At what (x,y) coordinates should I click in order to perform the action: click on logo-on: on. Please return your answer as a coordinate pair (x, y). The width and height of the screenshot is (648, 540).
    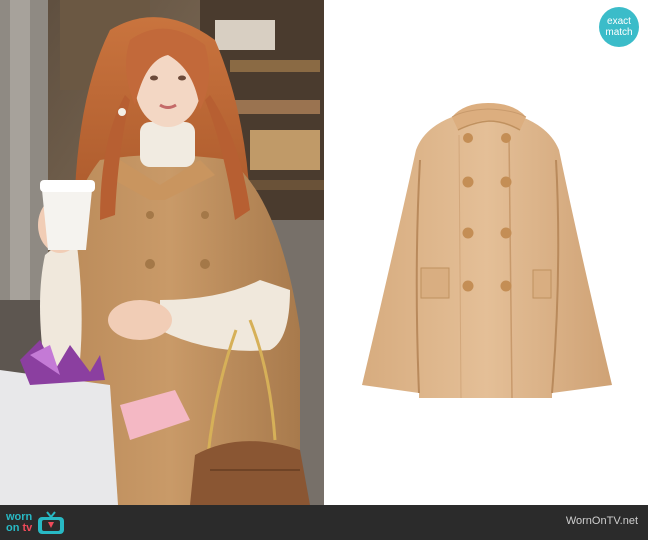
    Looking at the image, I should click on (13, 528).